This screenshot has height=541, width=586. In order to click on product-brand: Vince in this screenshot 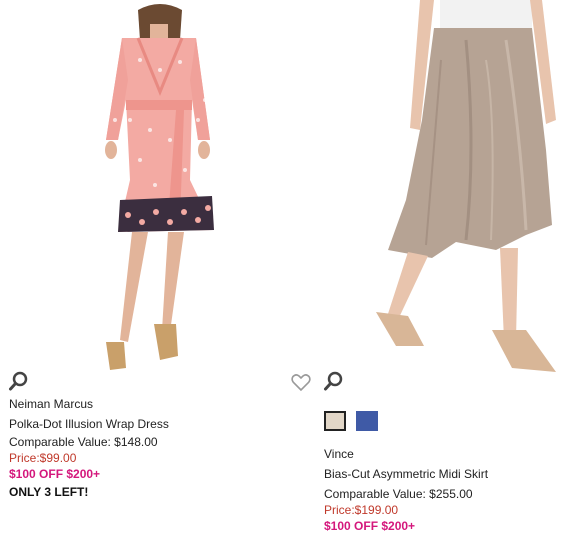, I will do `click(406, 454)`.